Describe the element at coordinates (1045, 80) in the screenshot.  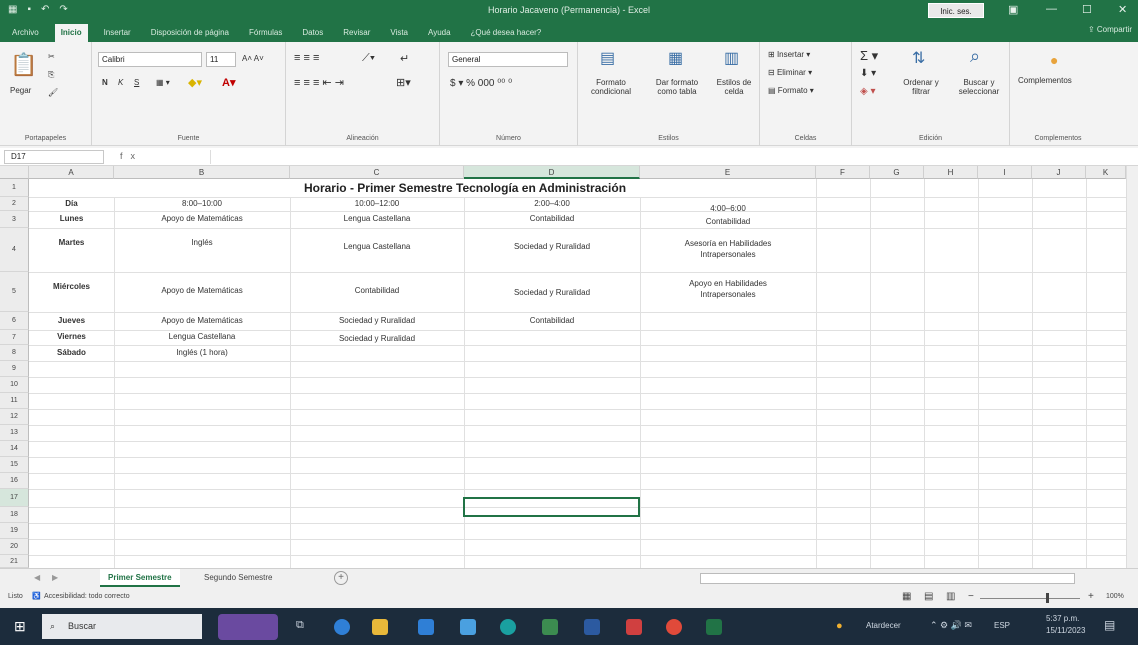
I see `addins-button: Complementos` at that location.